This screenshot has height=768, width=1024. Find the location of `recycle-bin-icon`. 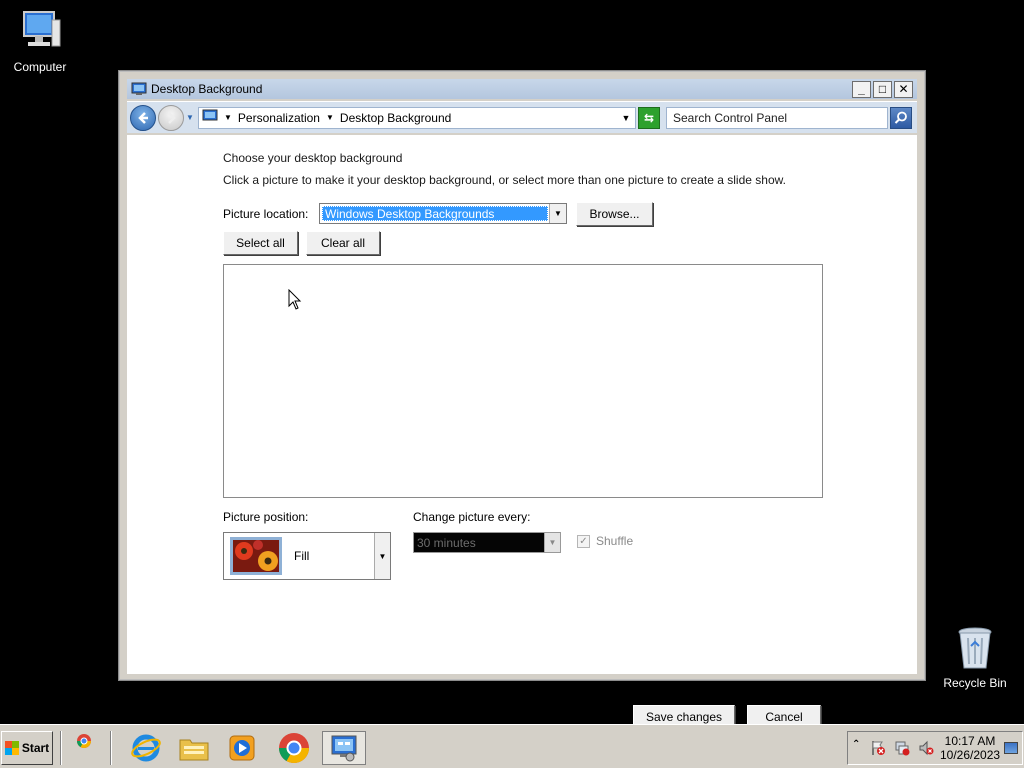

recycle-bin-icon is located at coordinates (975, 648).